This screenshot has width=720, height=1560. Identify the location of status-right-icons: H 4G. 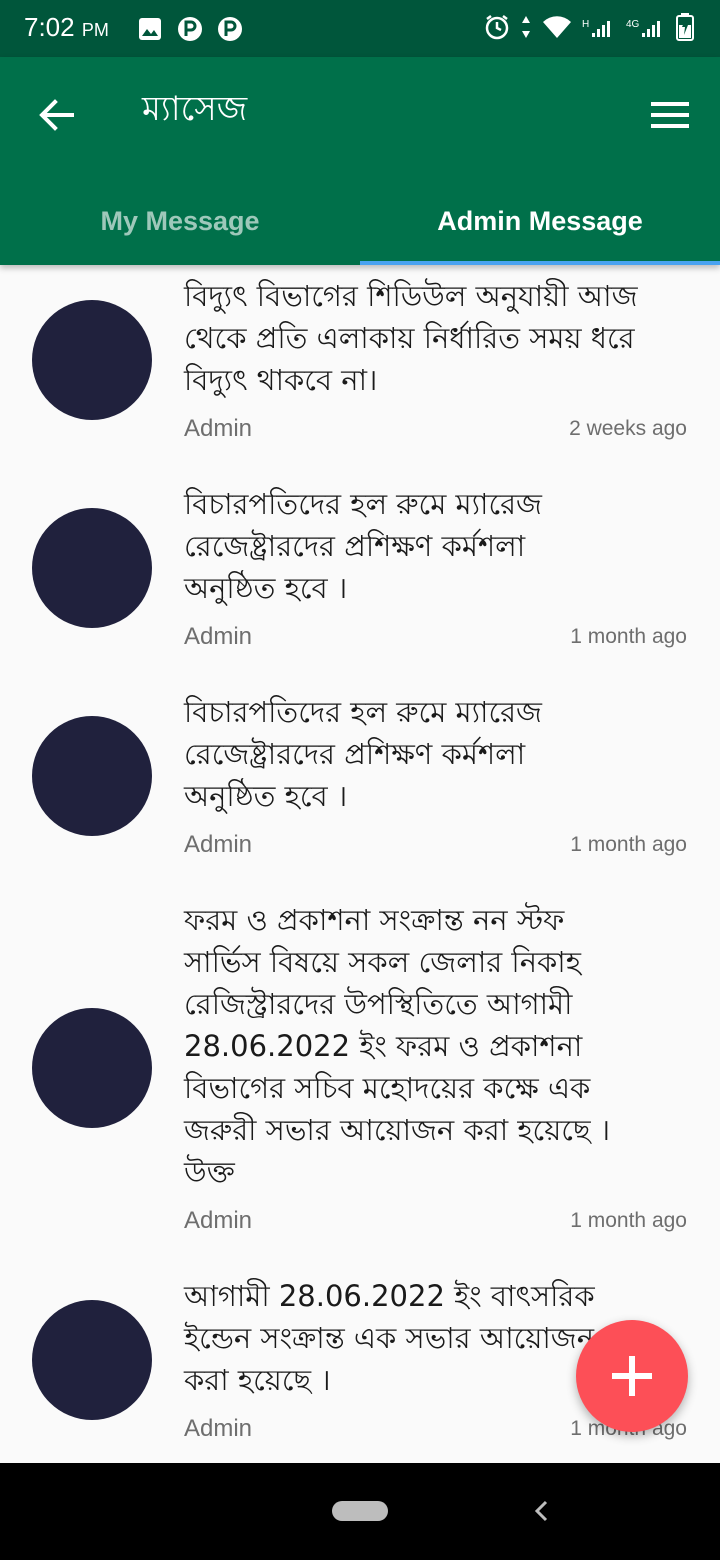
(589, 27).